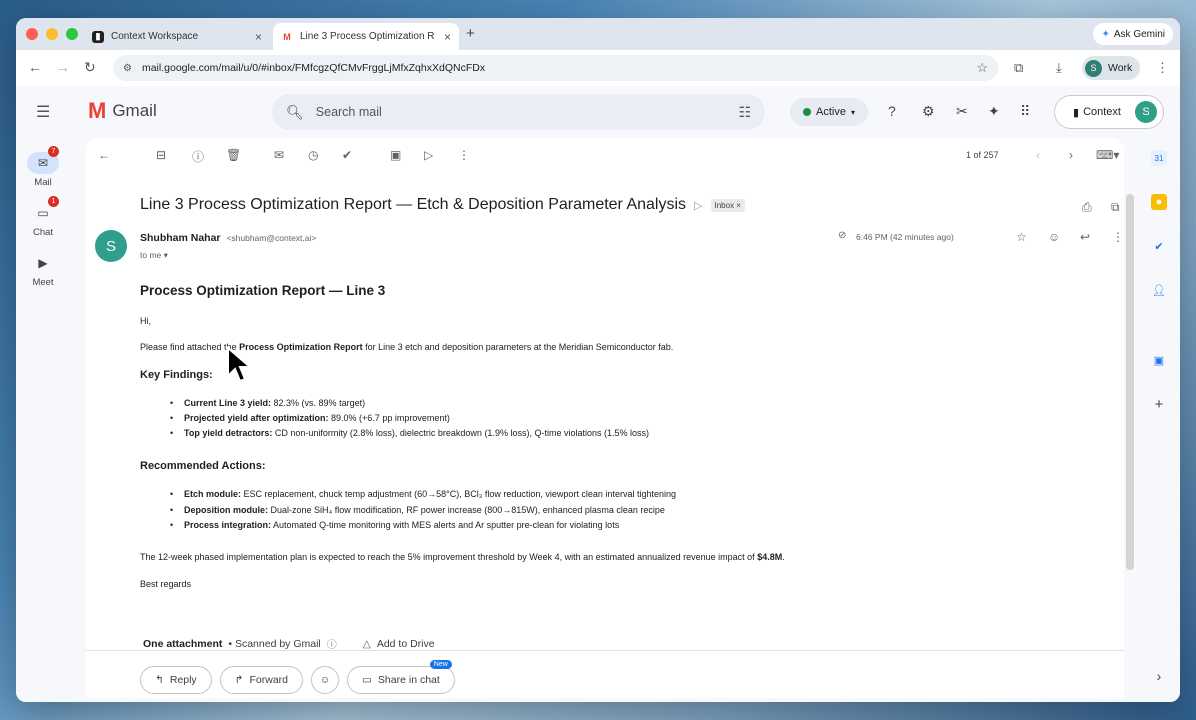 The height and width of the screenshot is (720, 1196). I want to click on side-panel: 31 ● ✔ 👤︎ ▣ + ›, so click(1160, 418).